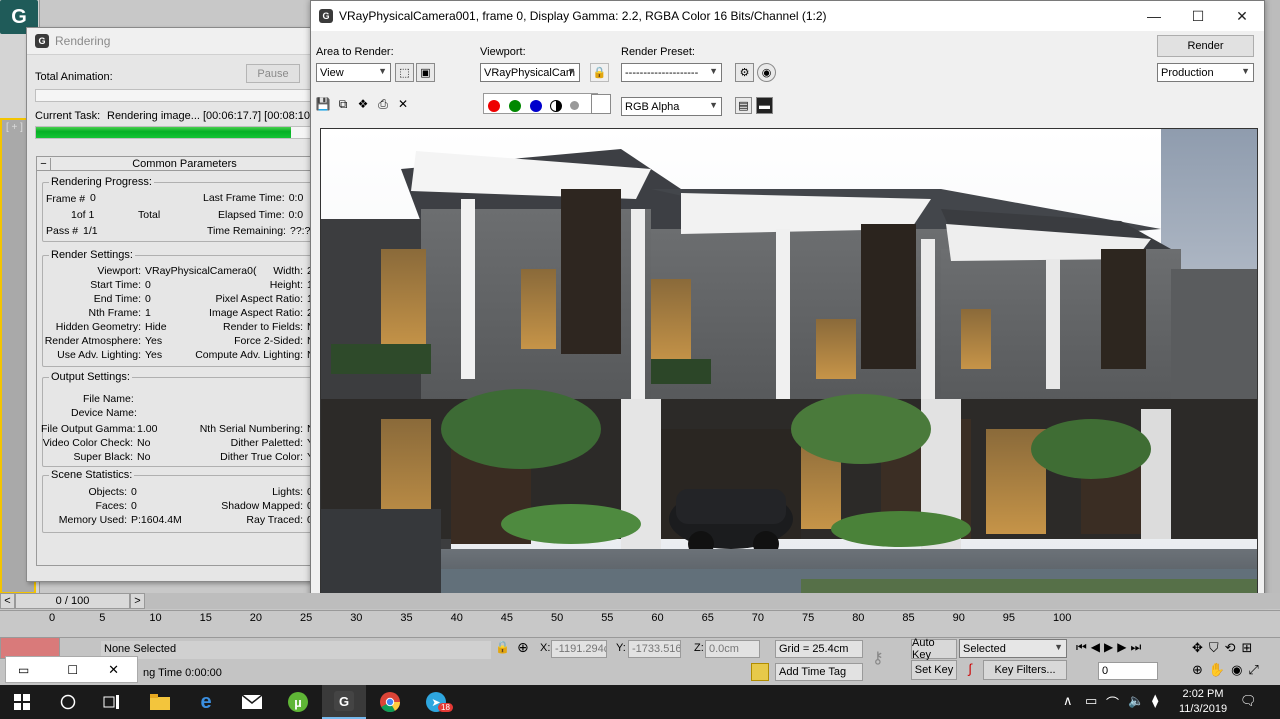 Image resolution: width=1280 pixels, height=719 pixels. I want to click on track-bar, so click(640, 623).